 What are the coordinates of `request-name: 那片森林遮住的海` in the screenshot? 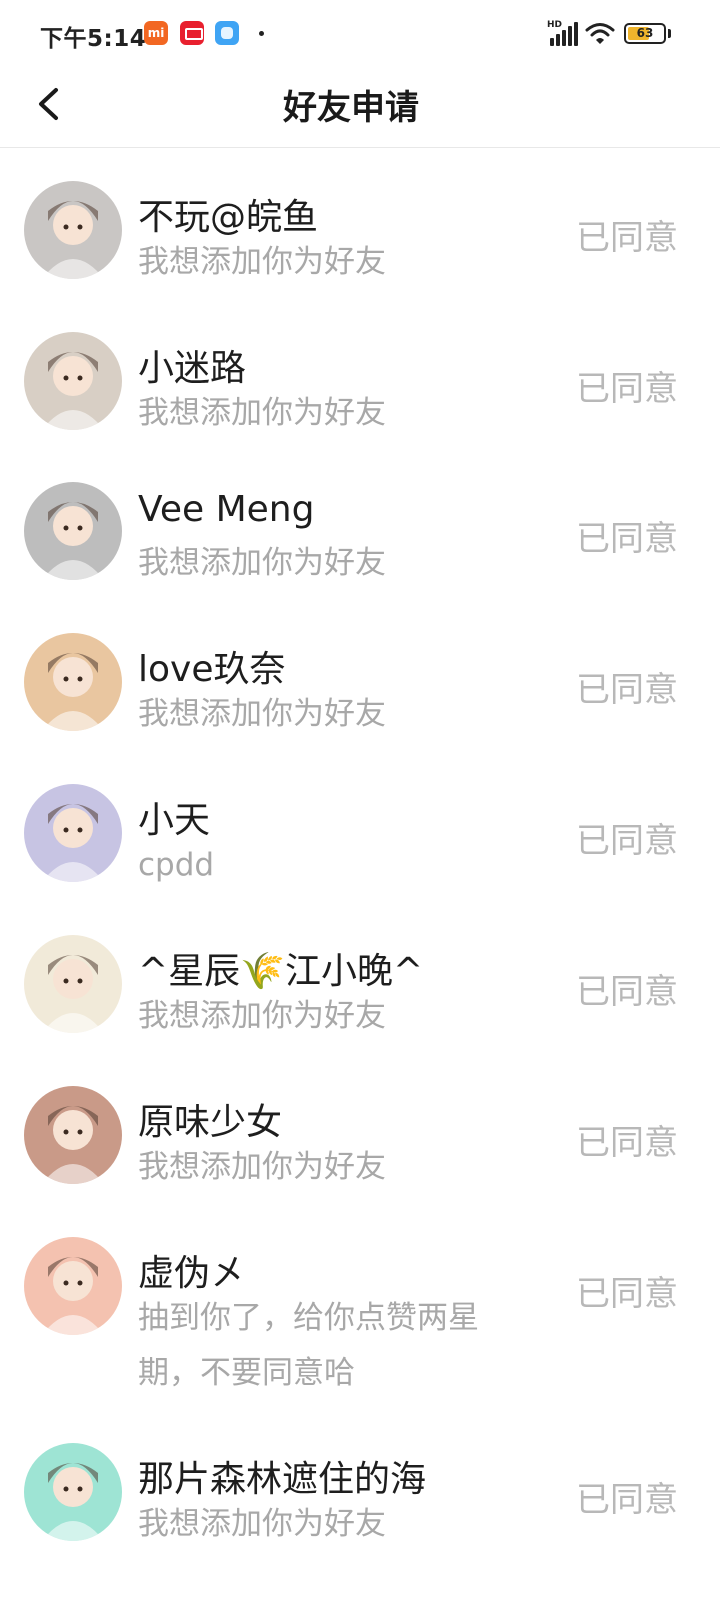 It's located at (282, 1479).